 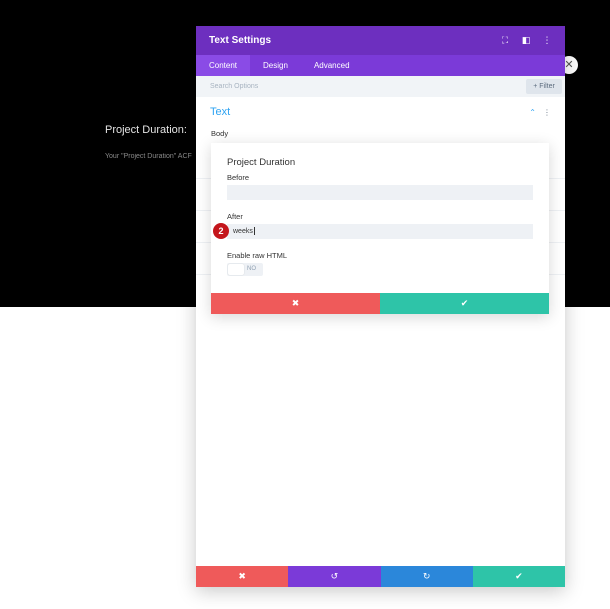 I want to click on before-label: Before, so click(x=238, y=177).